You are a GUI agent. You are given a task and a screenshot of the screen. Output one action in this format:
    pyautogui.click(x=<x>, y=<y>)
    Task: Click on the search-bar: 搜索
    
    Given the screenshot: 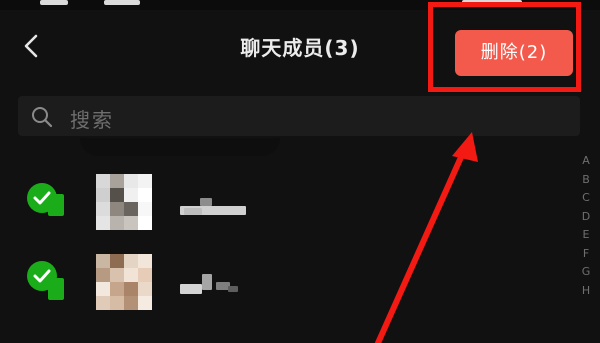 What is the action you would take?
    pyautogui.click(x=299, y=116)
    